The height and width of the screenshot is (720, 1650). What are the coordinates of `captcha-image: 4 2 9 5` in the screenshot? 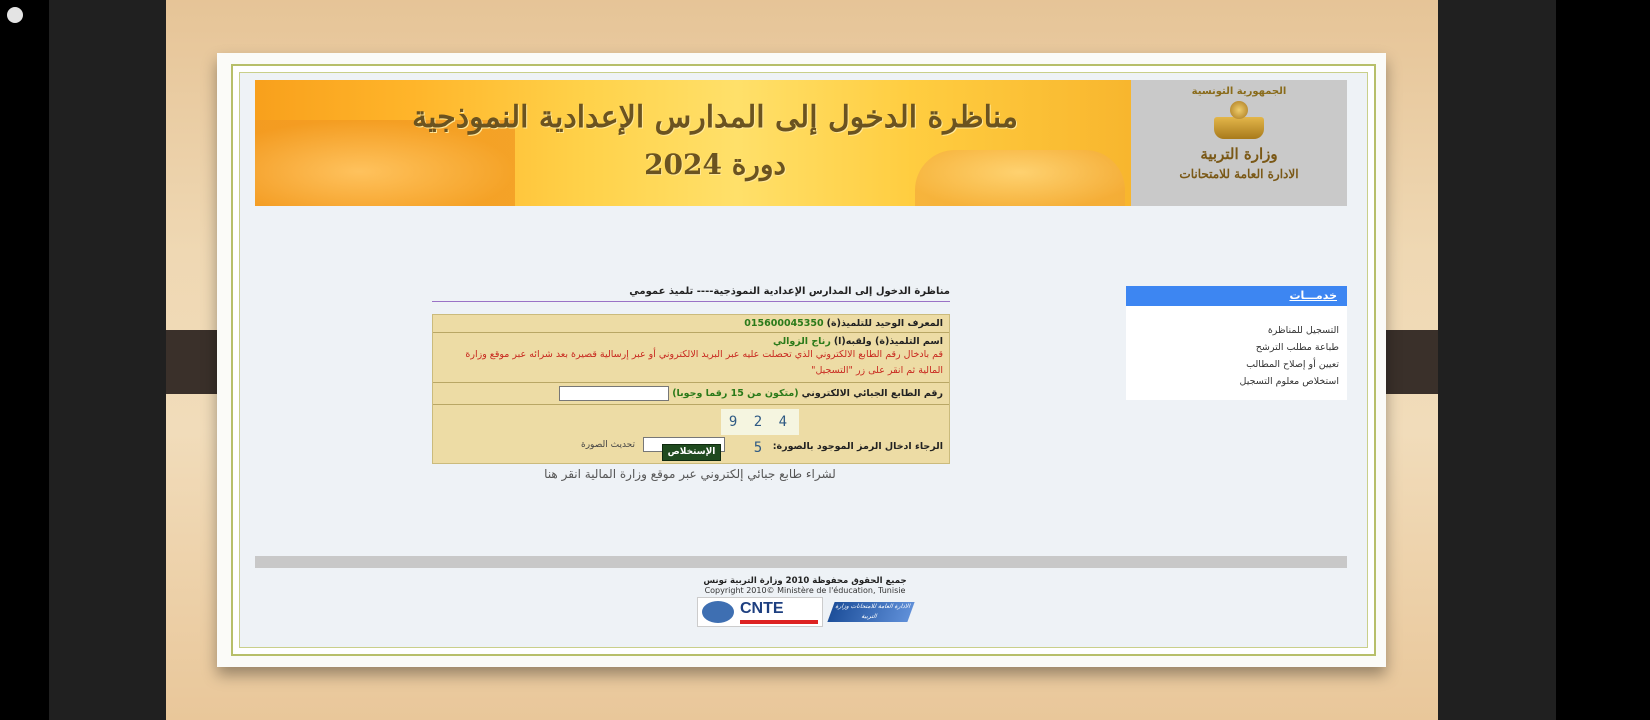 It's located at (760, 432).